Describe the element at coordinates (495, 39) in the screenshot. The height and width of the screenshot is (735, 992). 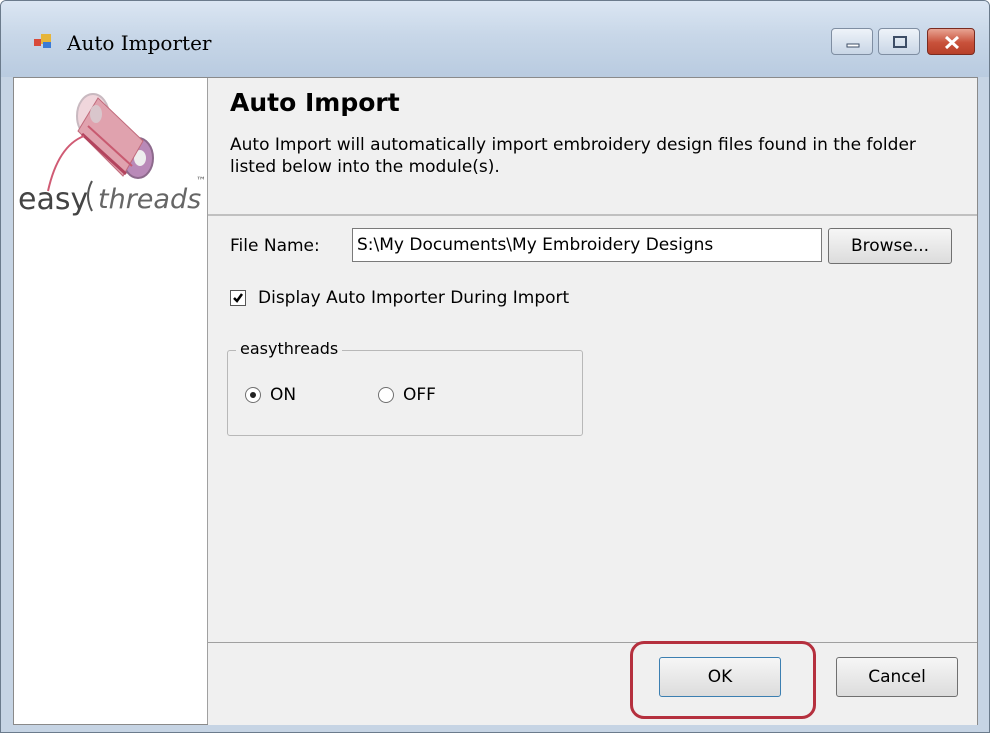
I see `title-bar: Auto Importer` at that location.